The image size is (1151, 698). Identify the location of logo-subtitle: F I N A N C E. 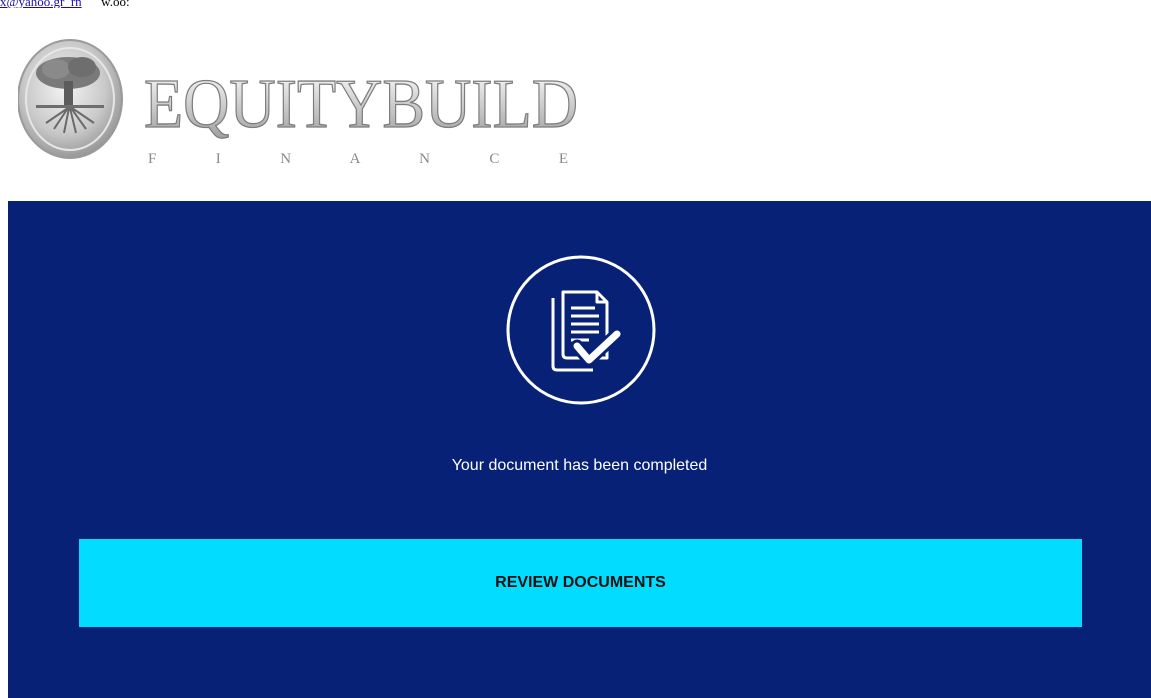
(358, 159).